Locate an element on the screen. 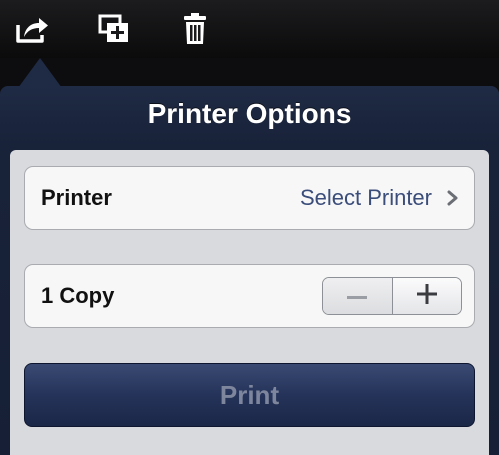  share-icon is located at coordinates (32, 29).